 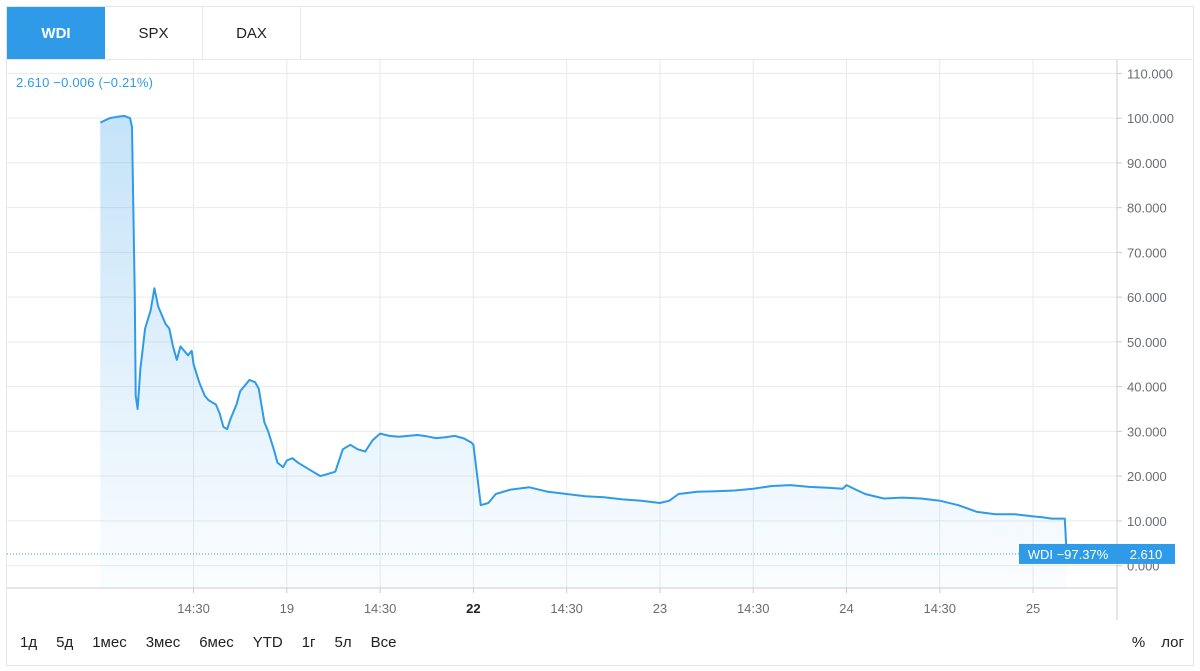 I want to click on y-tick-label: 10.000, so click(x=1147, y=521).